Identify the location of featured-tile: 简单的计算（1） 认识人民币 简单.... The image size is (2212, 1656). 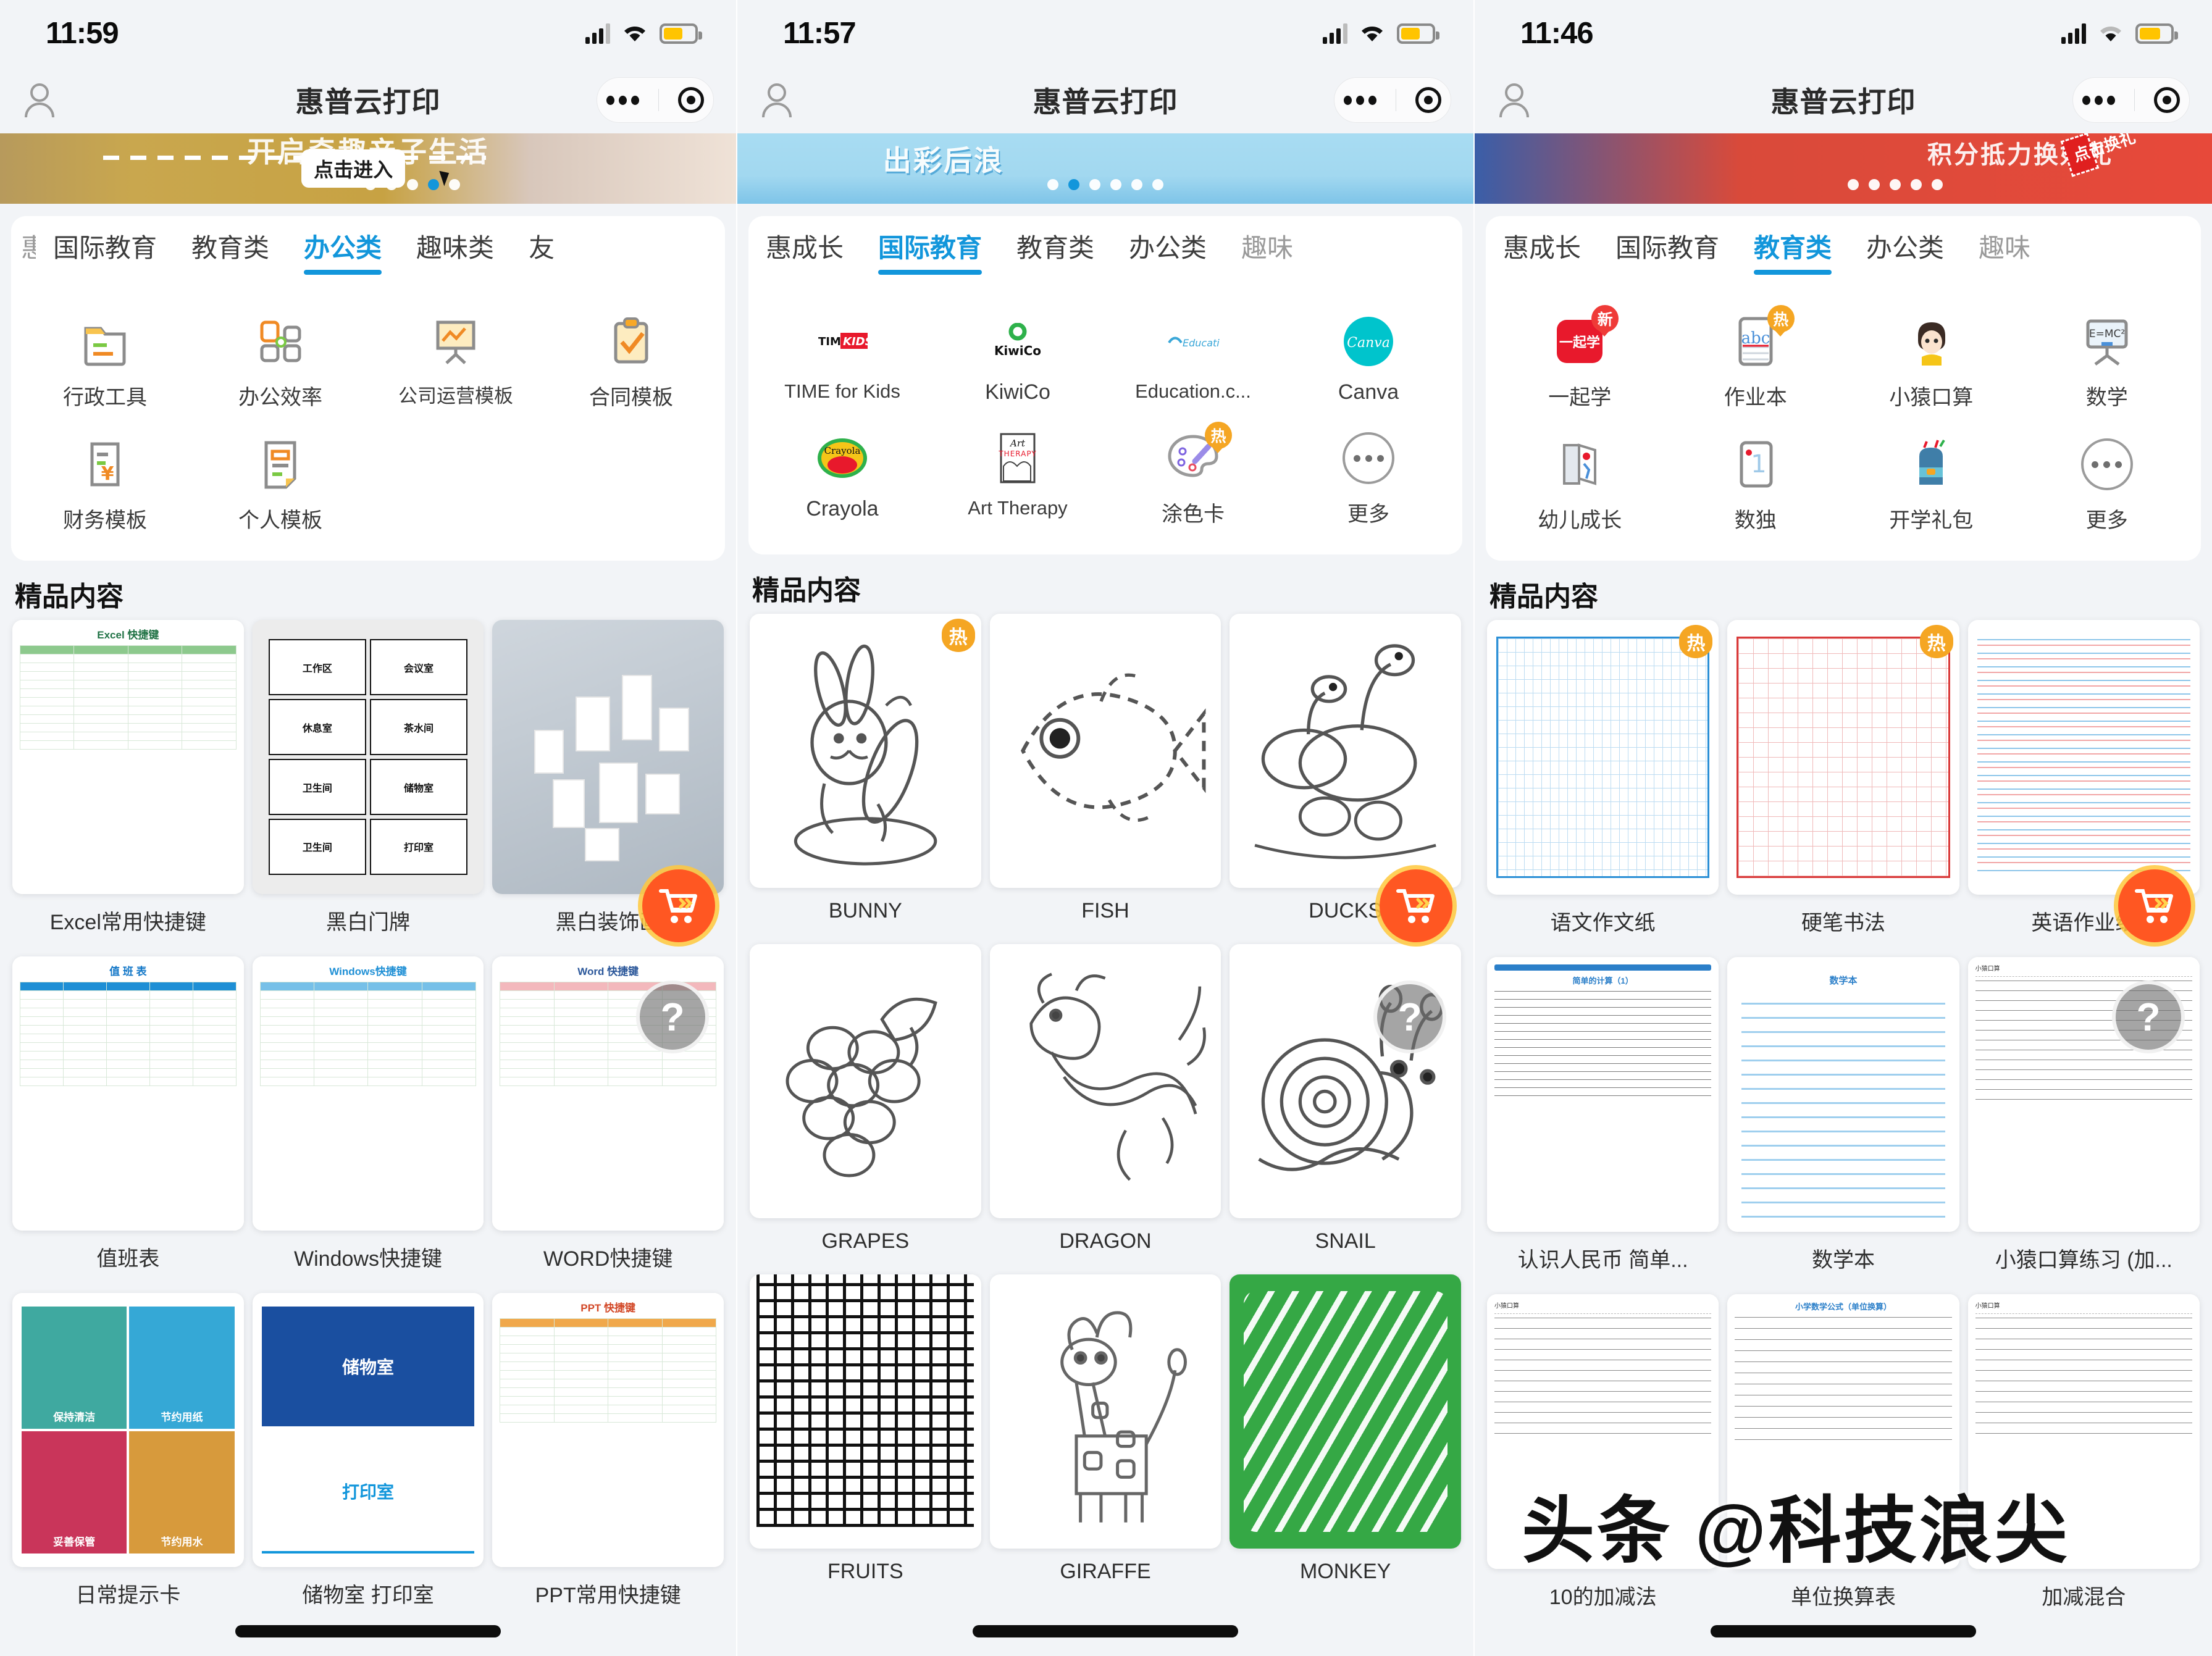
(1603, 1122).